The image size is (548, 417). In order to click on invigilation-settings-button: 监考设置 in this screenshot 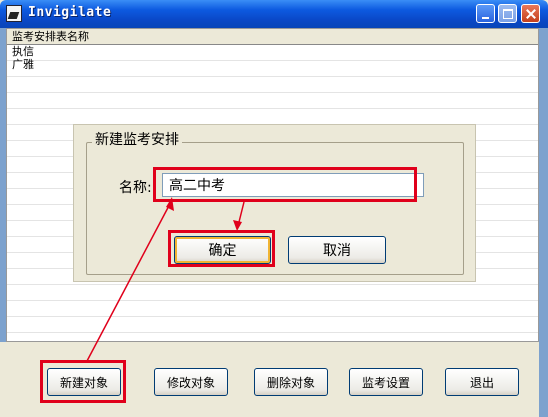, I will do `click(386, 382)`.